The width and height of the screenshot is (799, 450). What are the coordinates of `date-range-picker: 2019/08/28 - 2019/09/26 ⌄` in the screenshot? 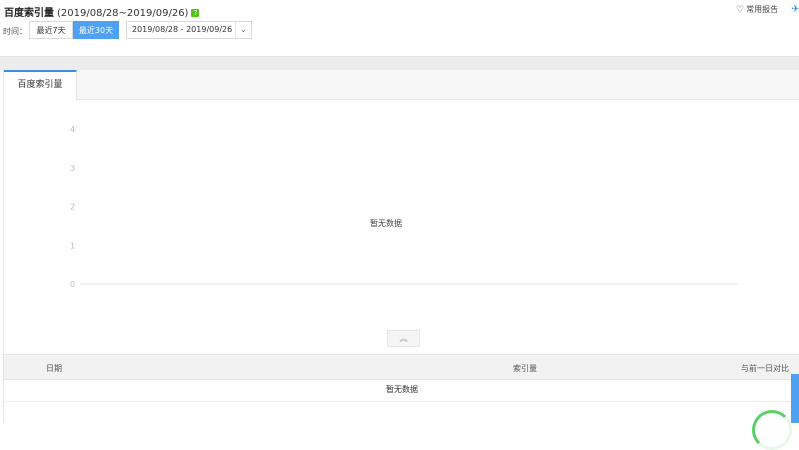 It's located at (189, 30).